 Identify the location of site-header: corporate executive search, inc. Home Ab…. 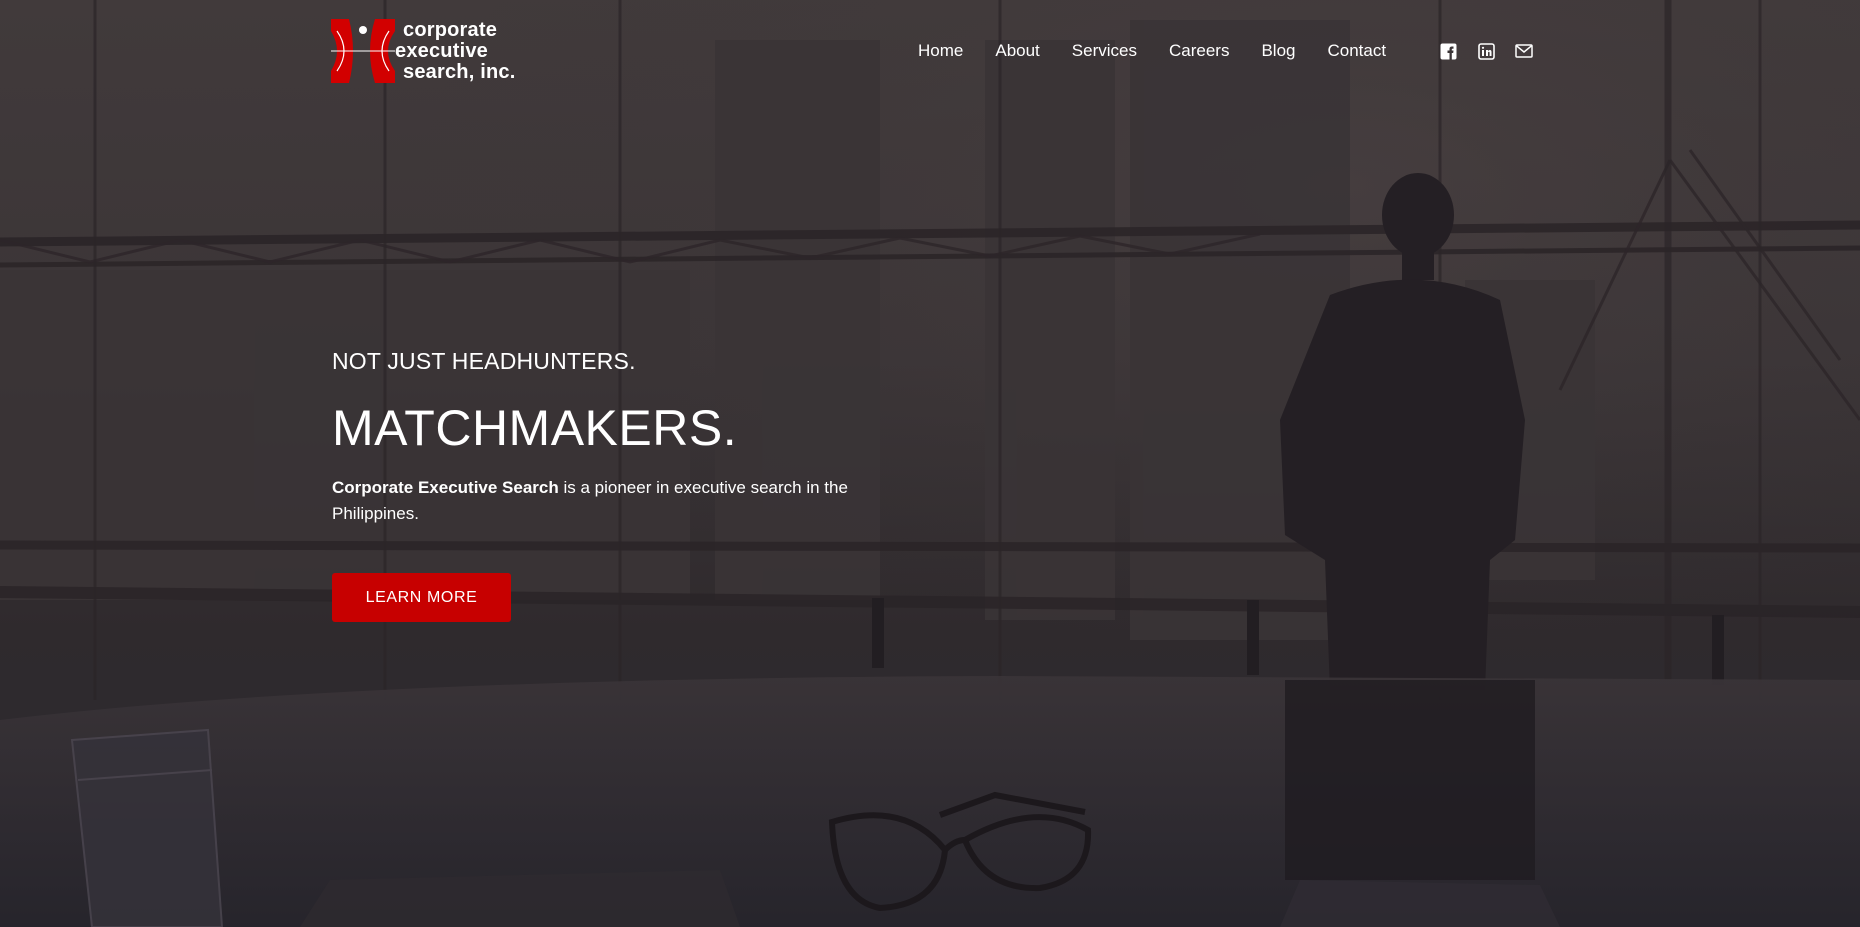
(930, 50).